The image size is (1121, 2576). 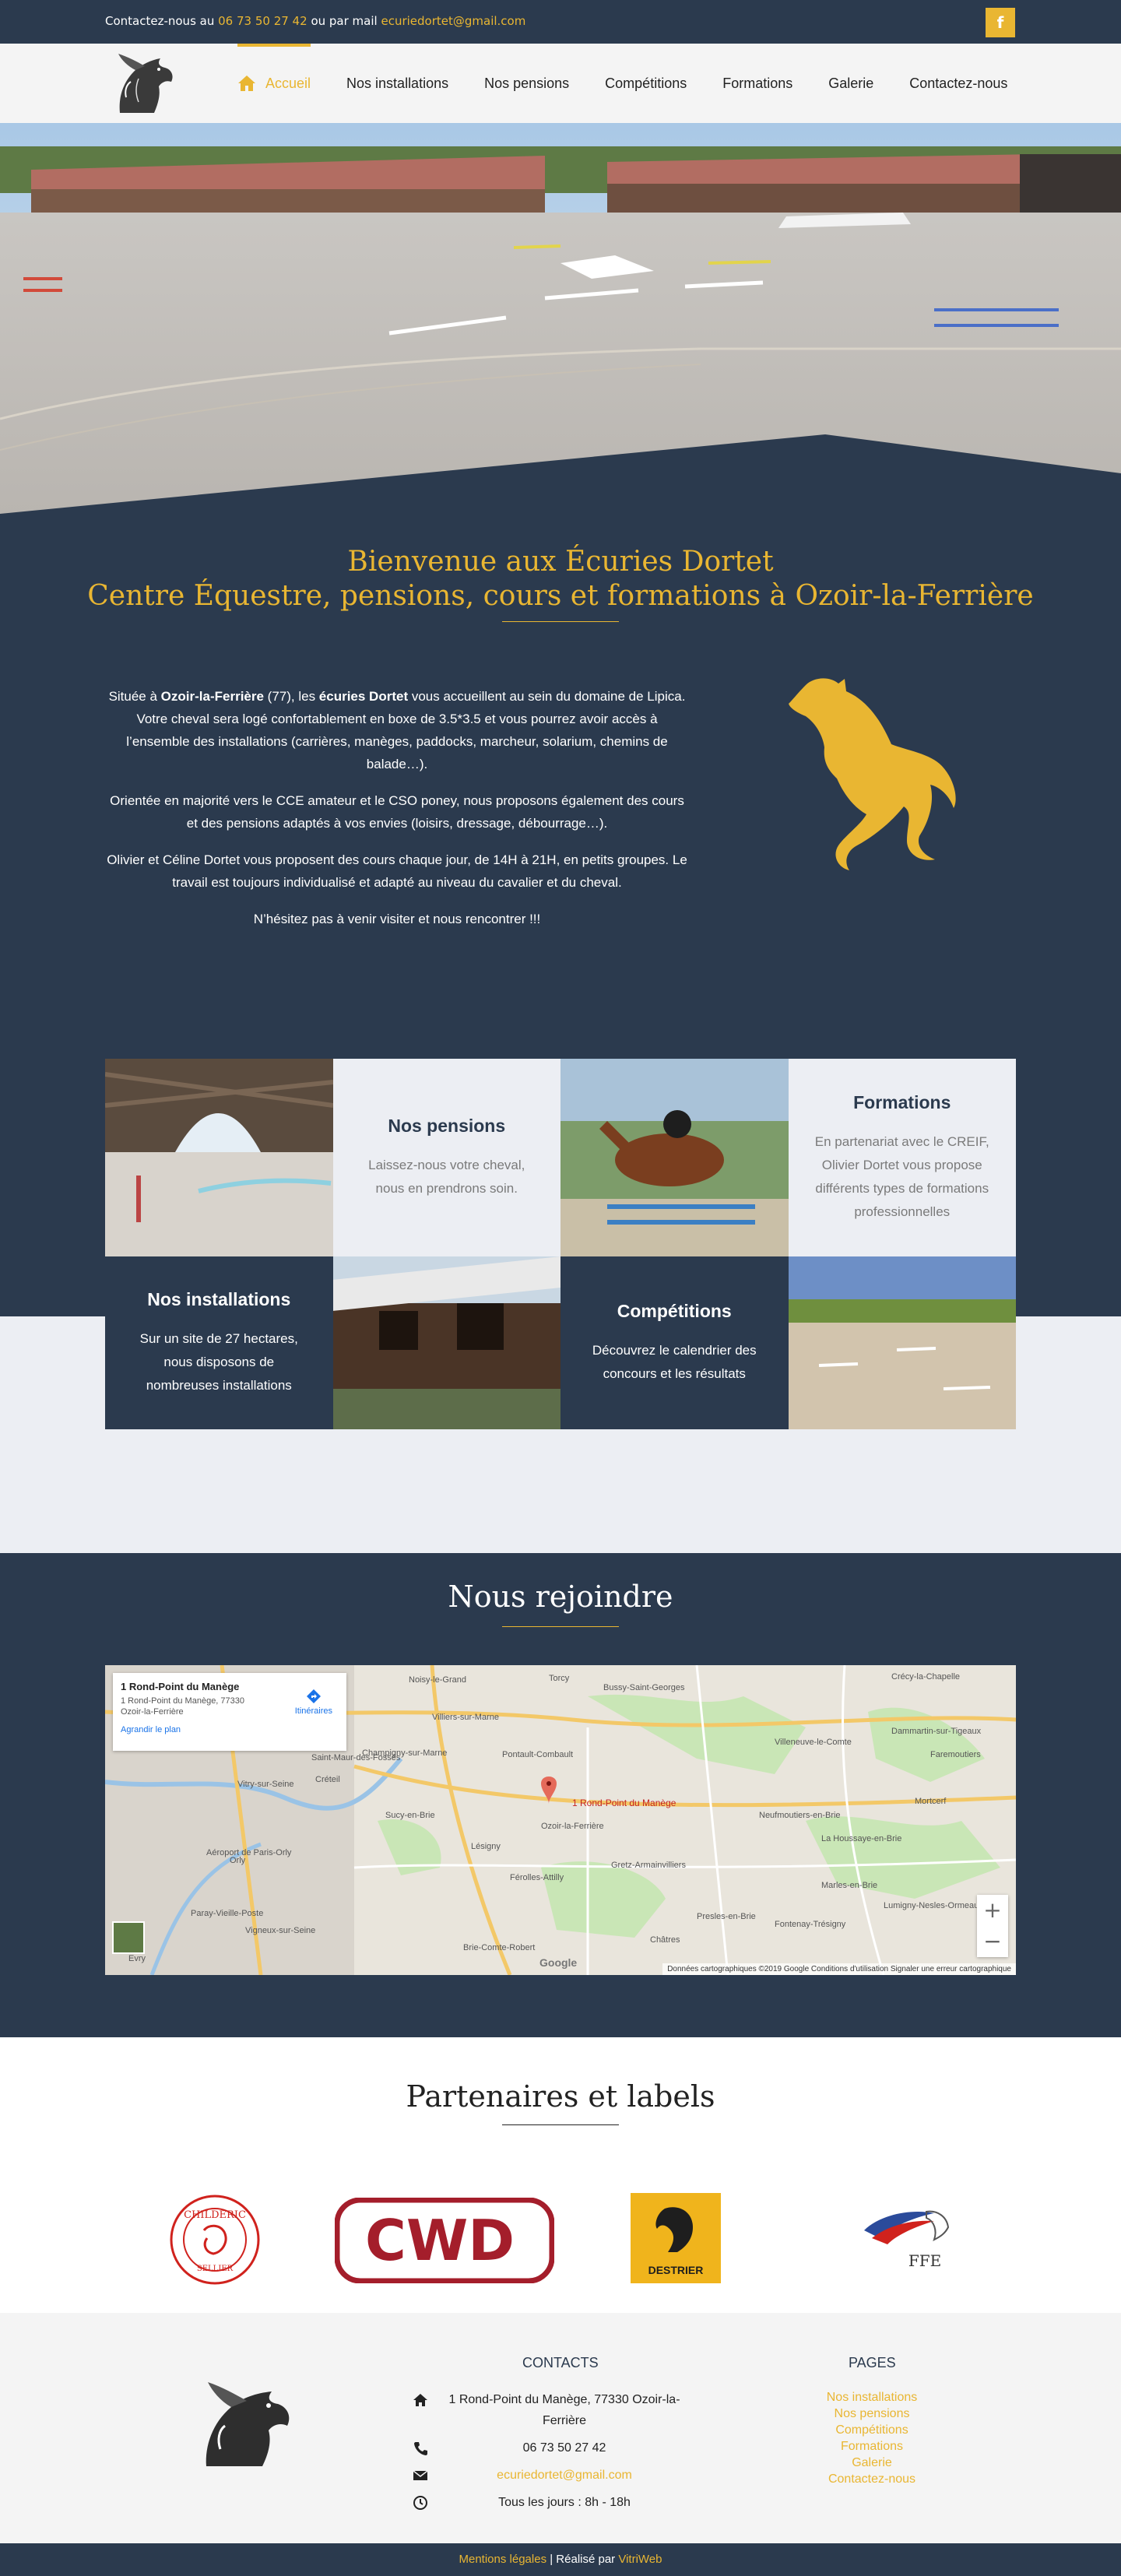 What do you see at coordinates (249, 1853) in the screenshot?
I see `svg-text: Aéroport de Paris-Orly` at bounding box center [249, 1853].